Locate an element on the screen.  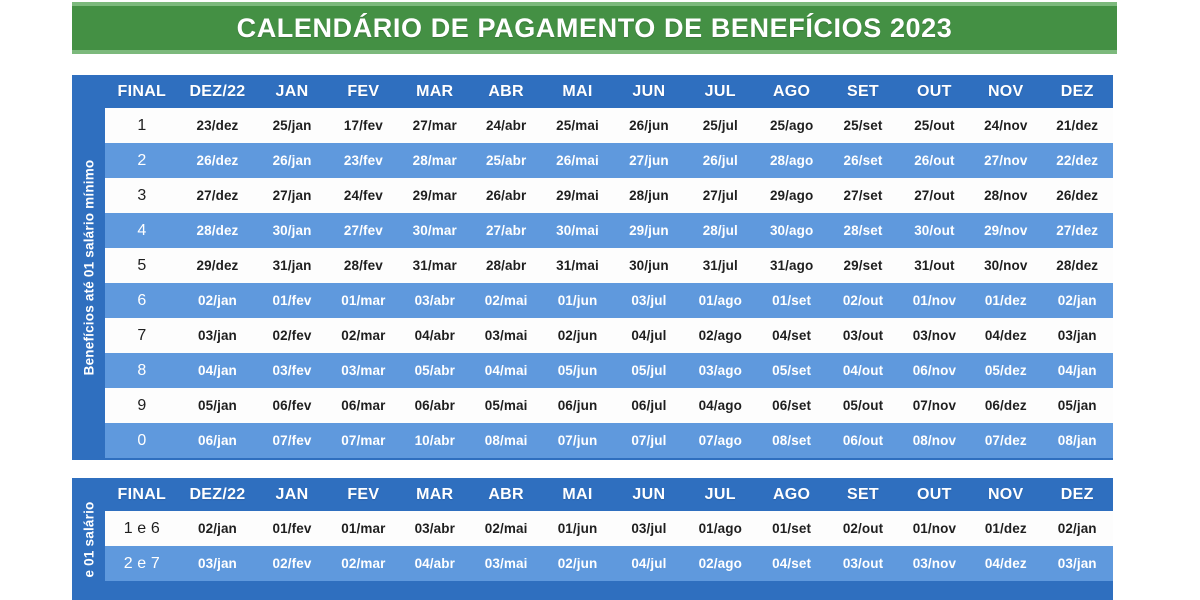
table1-col-header-jun: JUN is located at coordinates (649, 91).